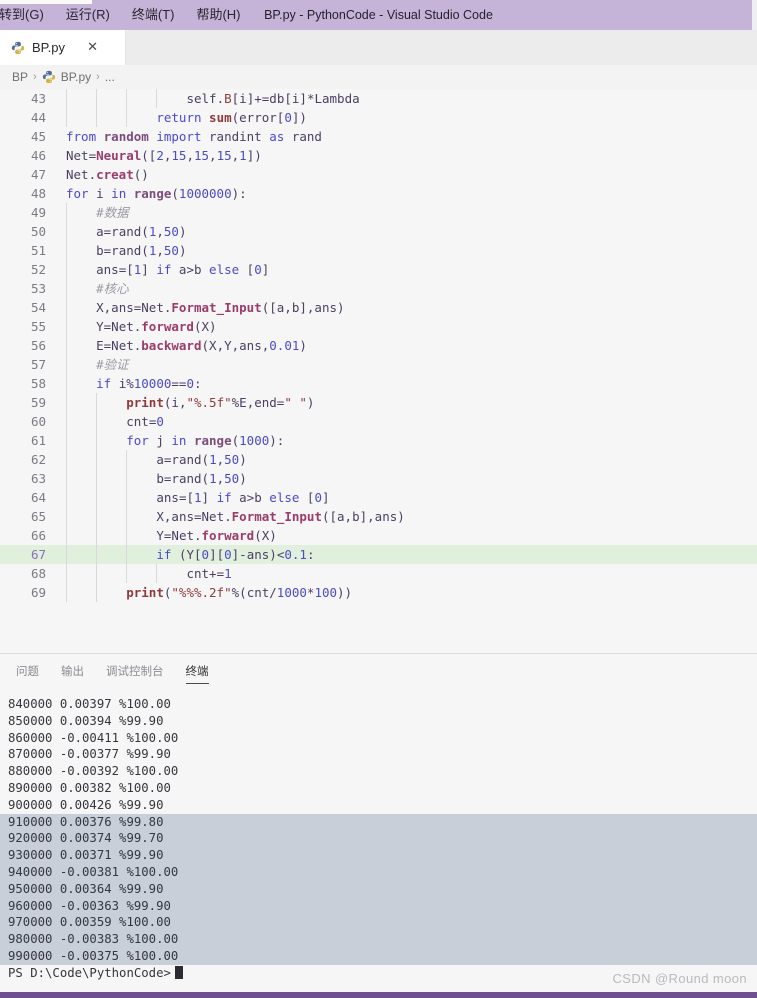 The height and width of the screenshot is (998, 757). Describe the element at coordinates (38, 174) in the screenshot. I see `line-number: 47` at that location.